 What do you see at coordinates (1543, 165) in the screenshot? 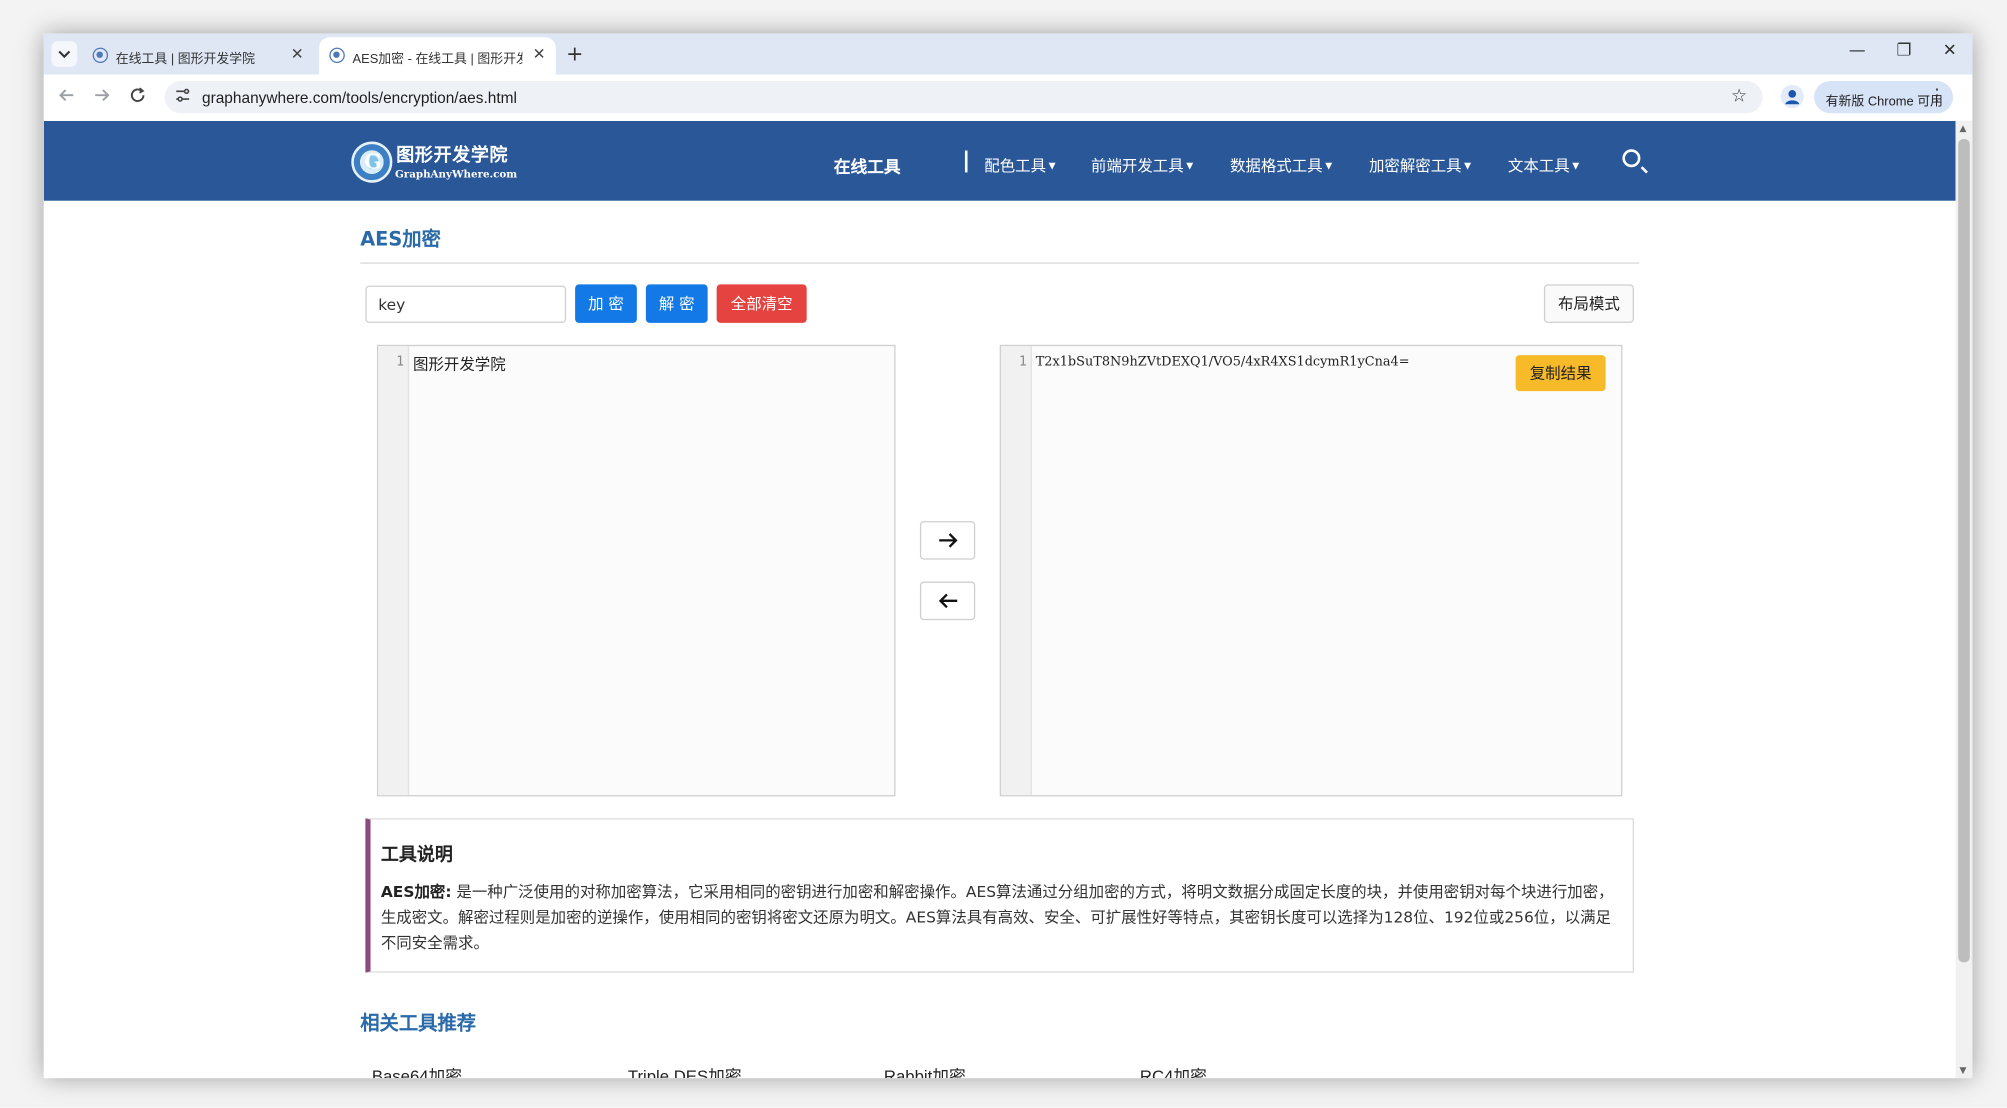
I see `nav-text-tools: 文本工具 ▼` at bounding box center [1543, 165].